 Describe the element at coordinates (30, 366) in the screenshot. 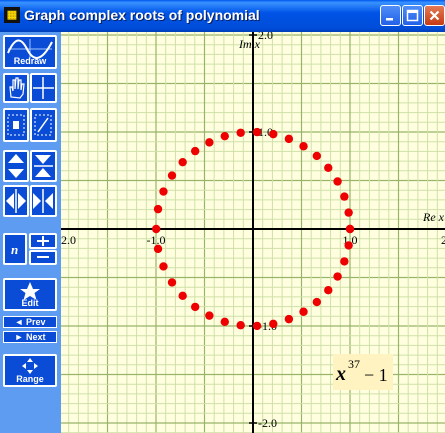

I see `four-way-arrows-icon` at that location.